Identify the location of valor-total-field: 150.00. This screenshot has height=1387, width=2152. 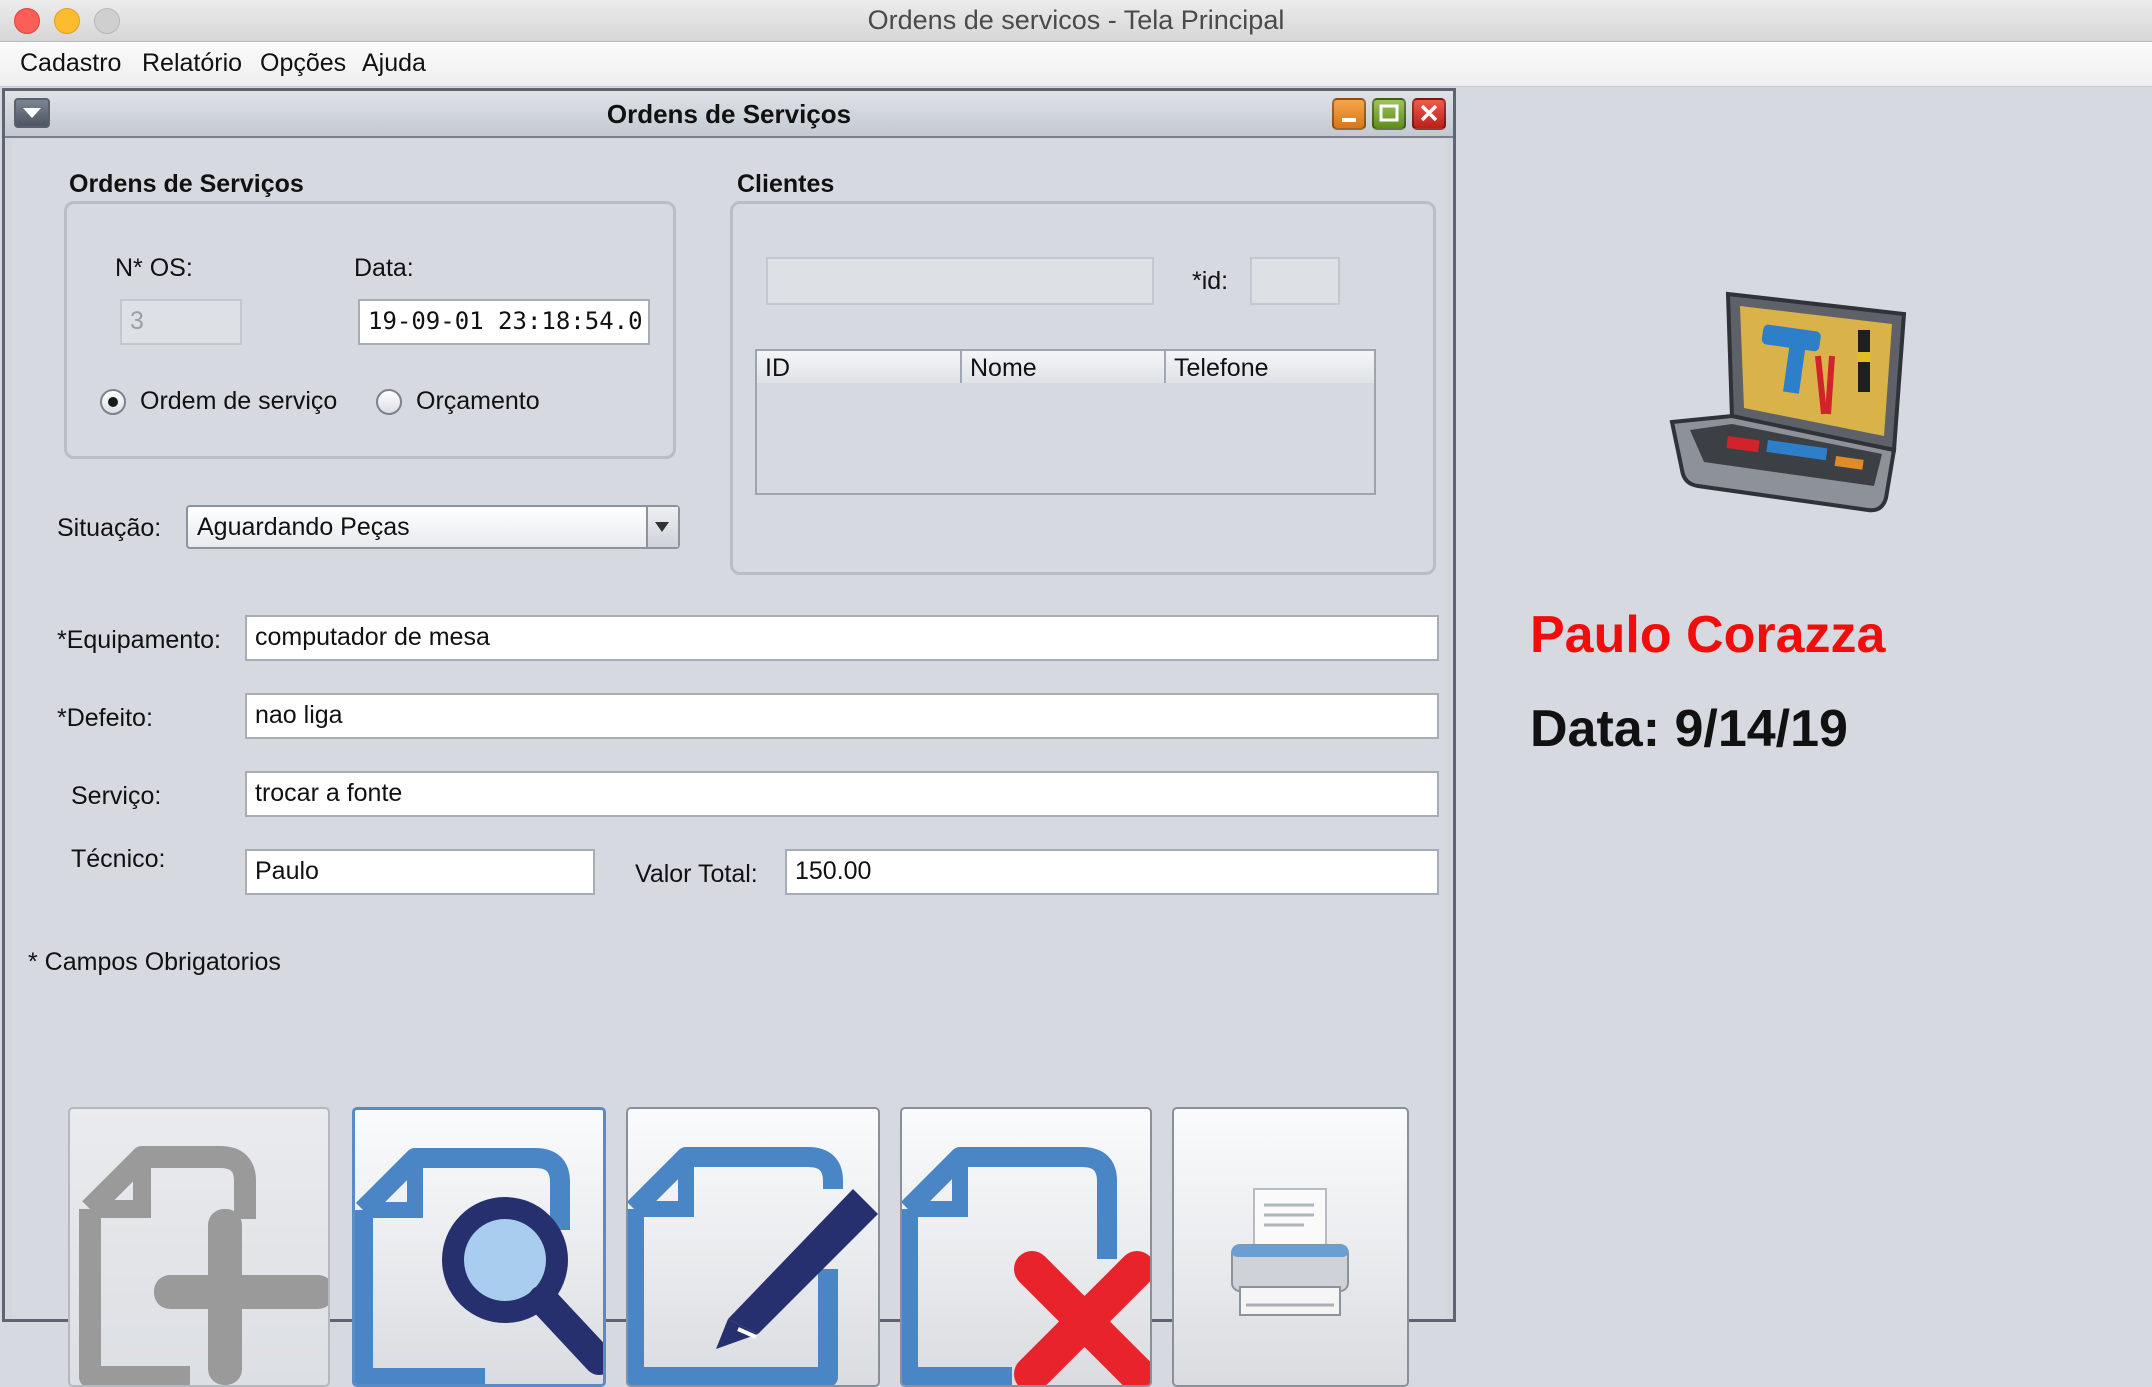
(1112, 872).